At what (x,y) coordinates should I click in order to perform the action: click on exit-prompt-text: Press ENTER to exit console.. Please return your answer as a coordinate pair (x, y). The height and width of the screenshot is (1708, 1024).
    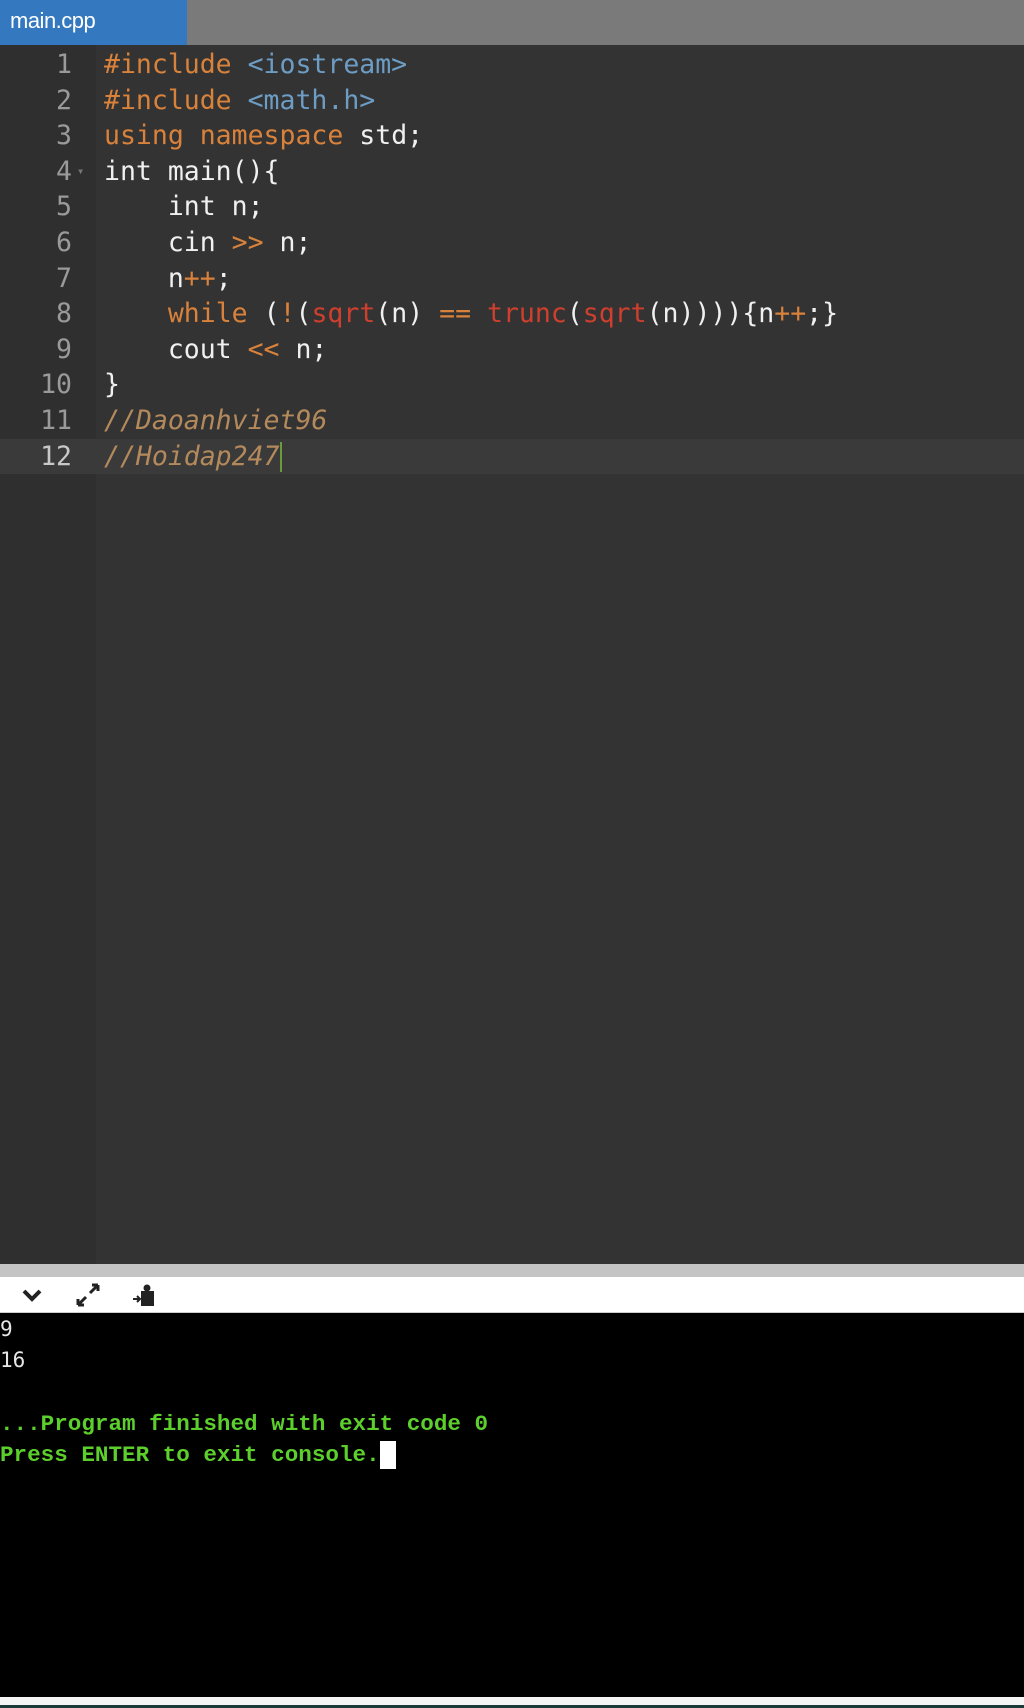
    Looking at the image, I should click on (190, 1455).